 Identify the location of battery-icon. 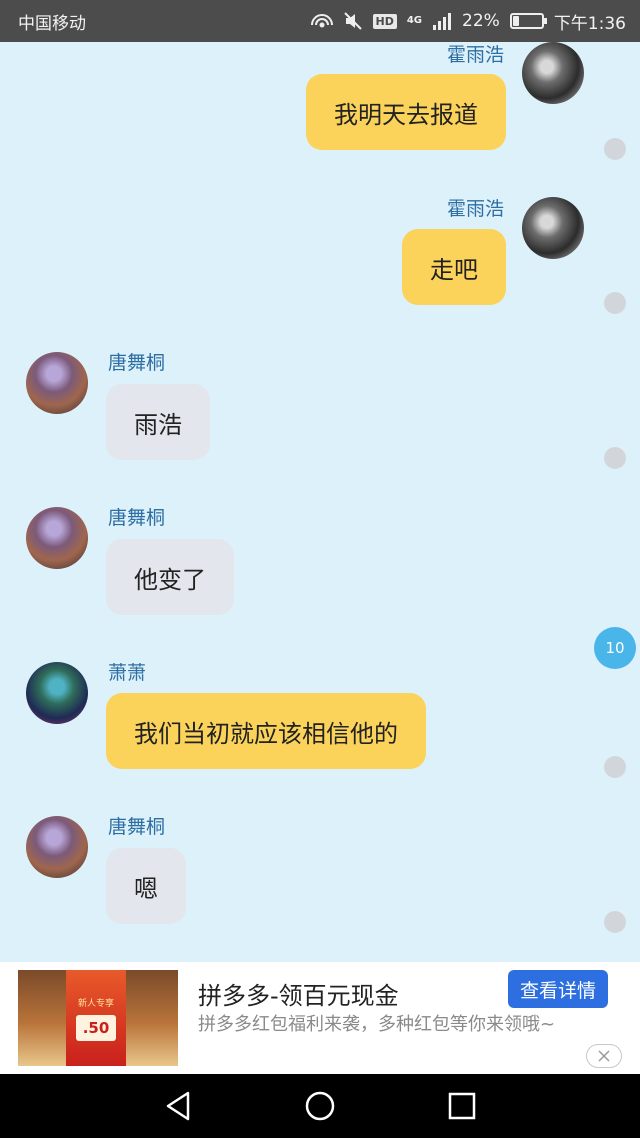
(528, 21).